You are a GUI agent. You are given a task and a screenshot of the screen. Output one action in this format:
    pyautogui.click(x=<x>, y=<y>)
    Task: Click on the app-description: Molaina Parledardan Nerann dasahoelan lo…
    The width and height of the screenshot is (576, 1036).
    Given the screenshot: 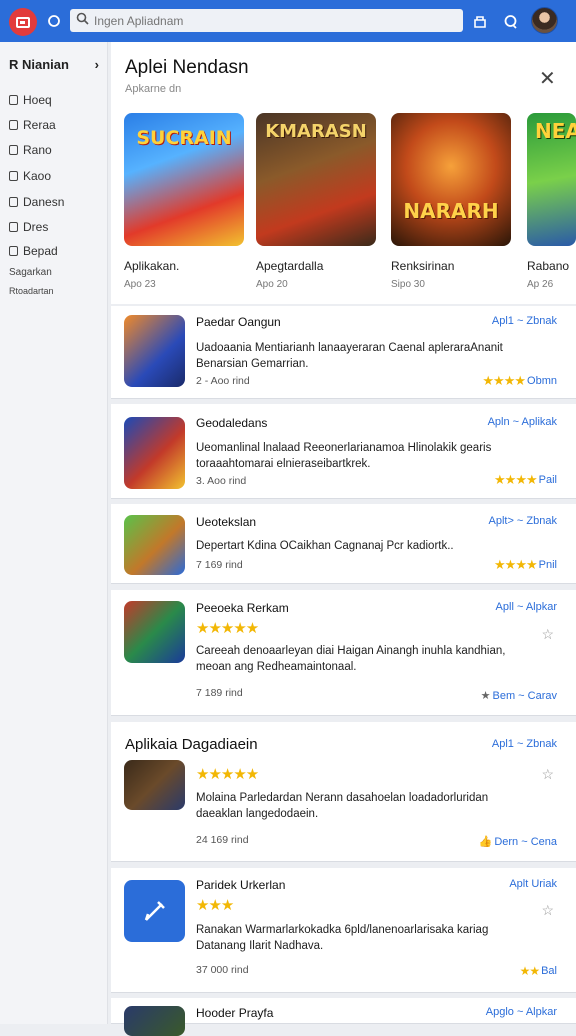 What is the action you would take?
    pyautogui.click(x=342, y=806)
    